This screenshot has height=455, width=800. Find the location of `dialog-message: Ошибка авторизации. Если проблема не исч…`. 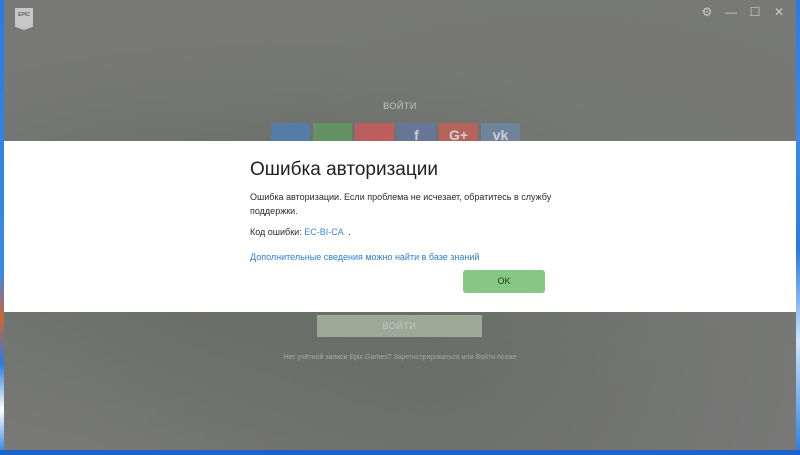

dialog-message: Ошибка авторизации. Если проблема не исч… is located at coordinates (401, 204).